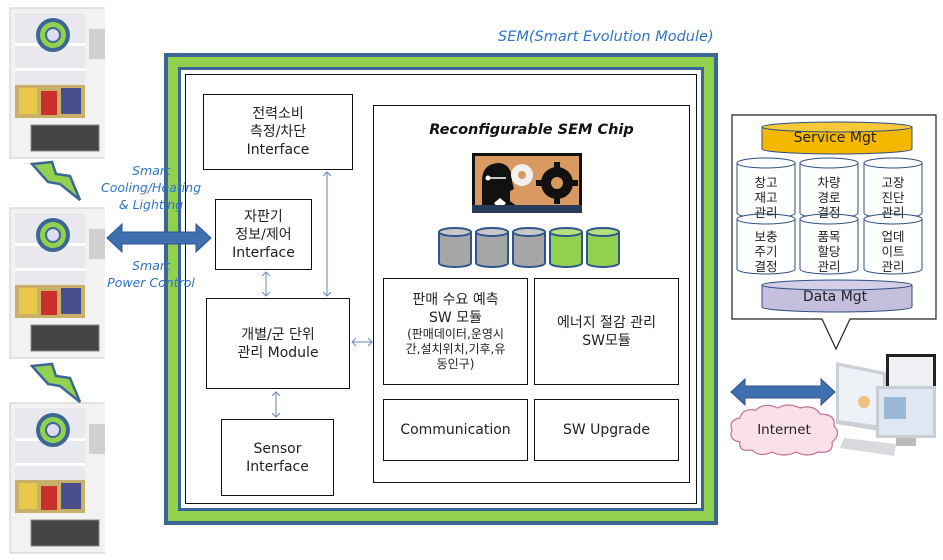  I want to click on computer-monitors-icon, so click(886, 405).